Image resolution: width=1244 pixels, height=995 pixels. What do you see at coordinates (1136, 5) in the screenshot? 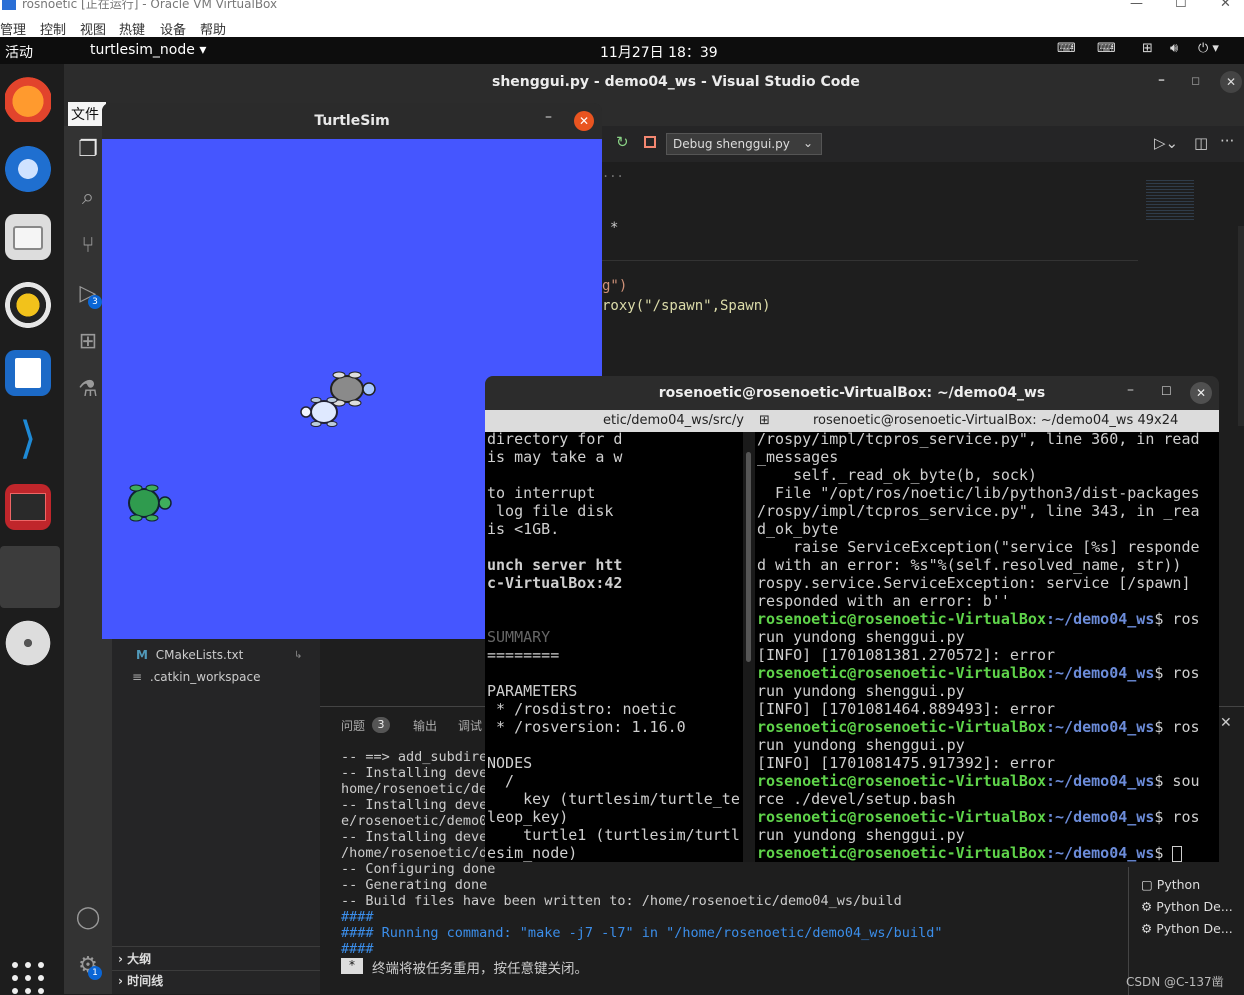
I see `minimize-icon: —` at bounding box center [1136, 5].